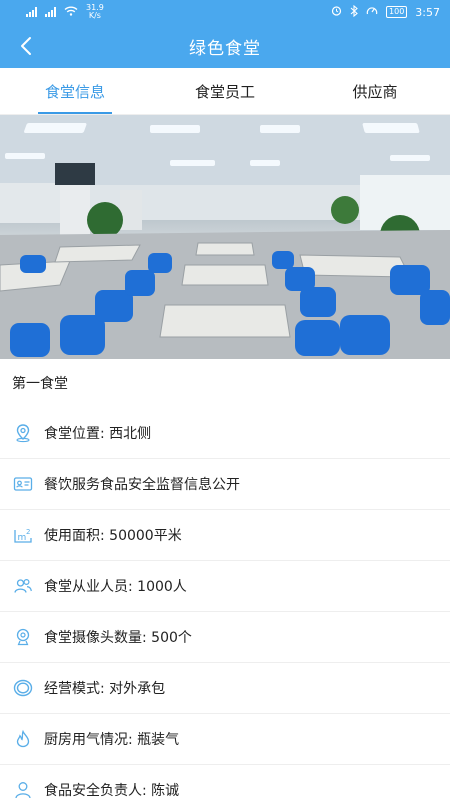  What do you see at coordinates (71, 12) in the screenshot?
I see `wifi-icon` at bounding box center [71, 12].